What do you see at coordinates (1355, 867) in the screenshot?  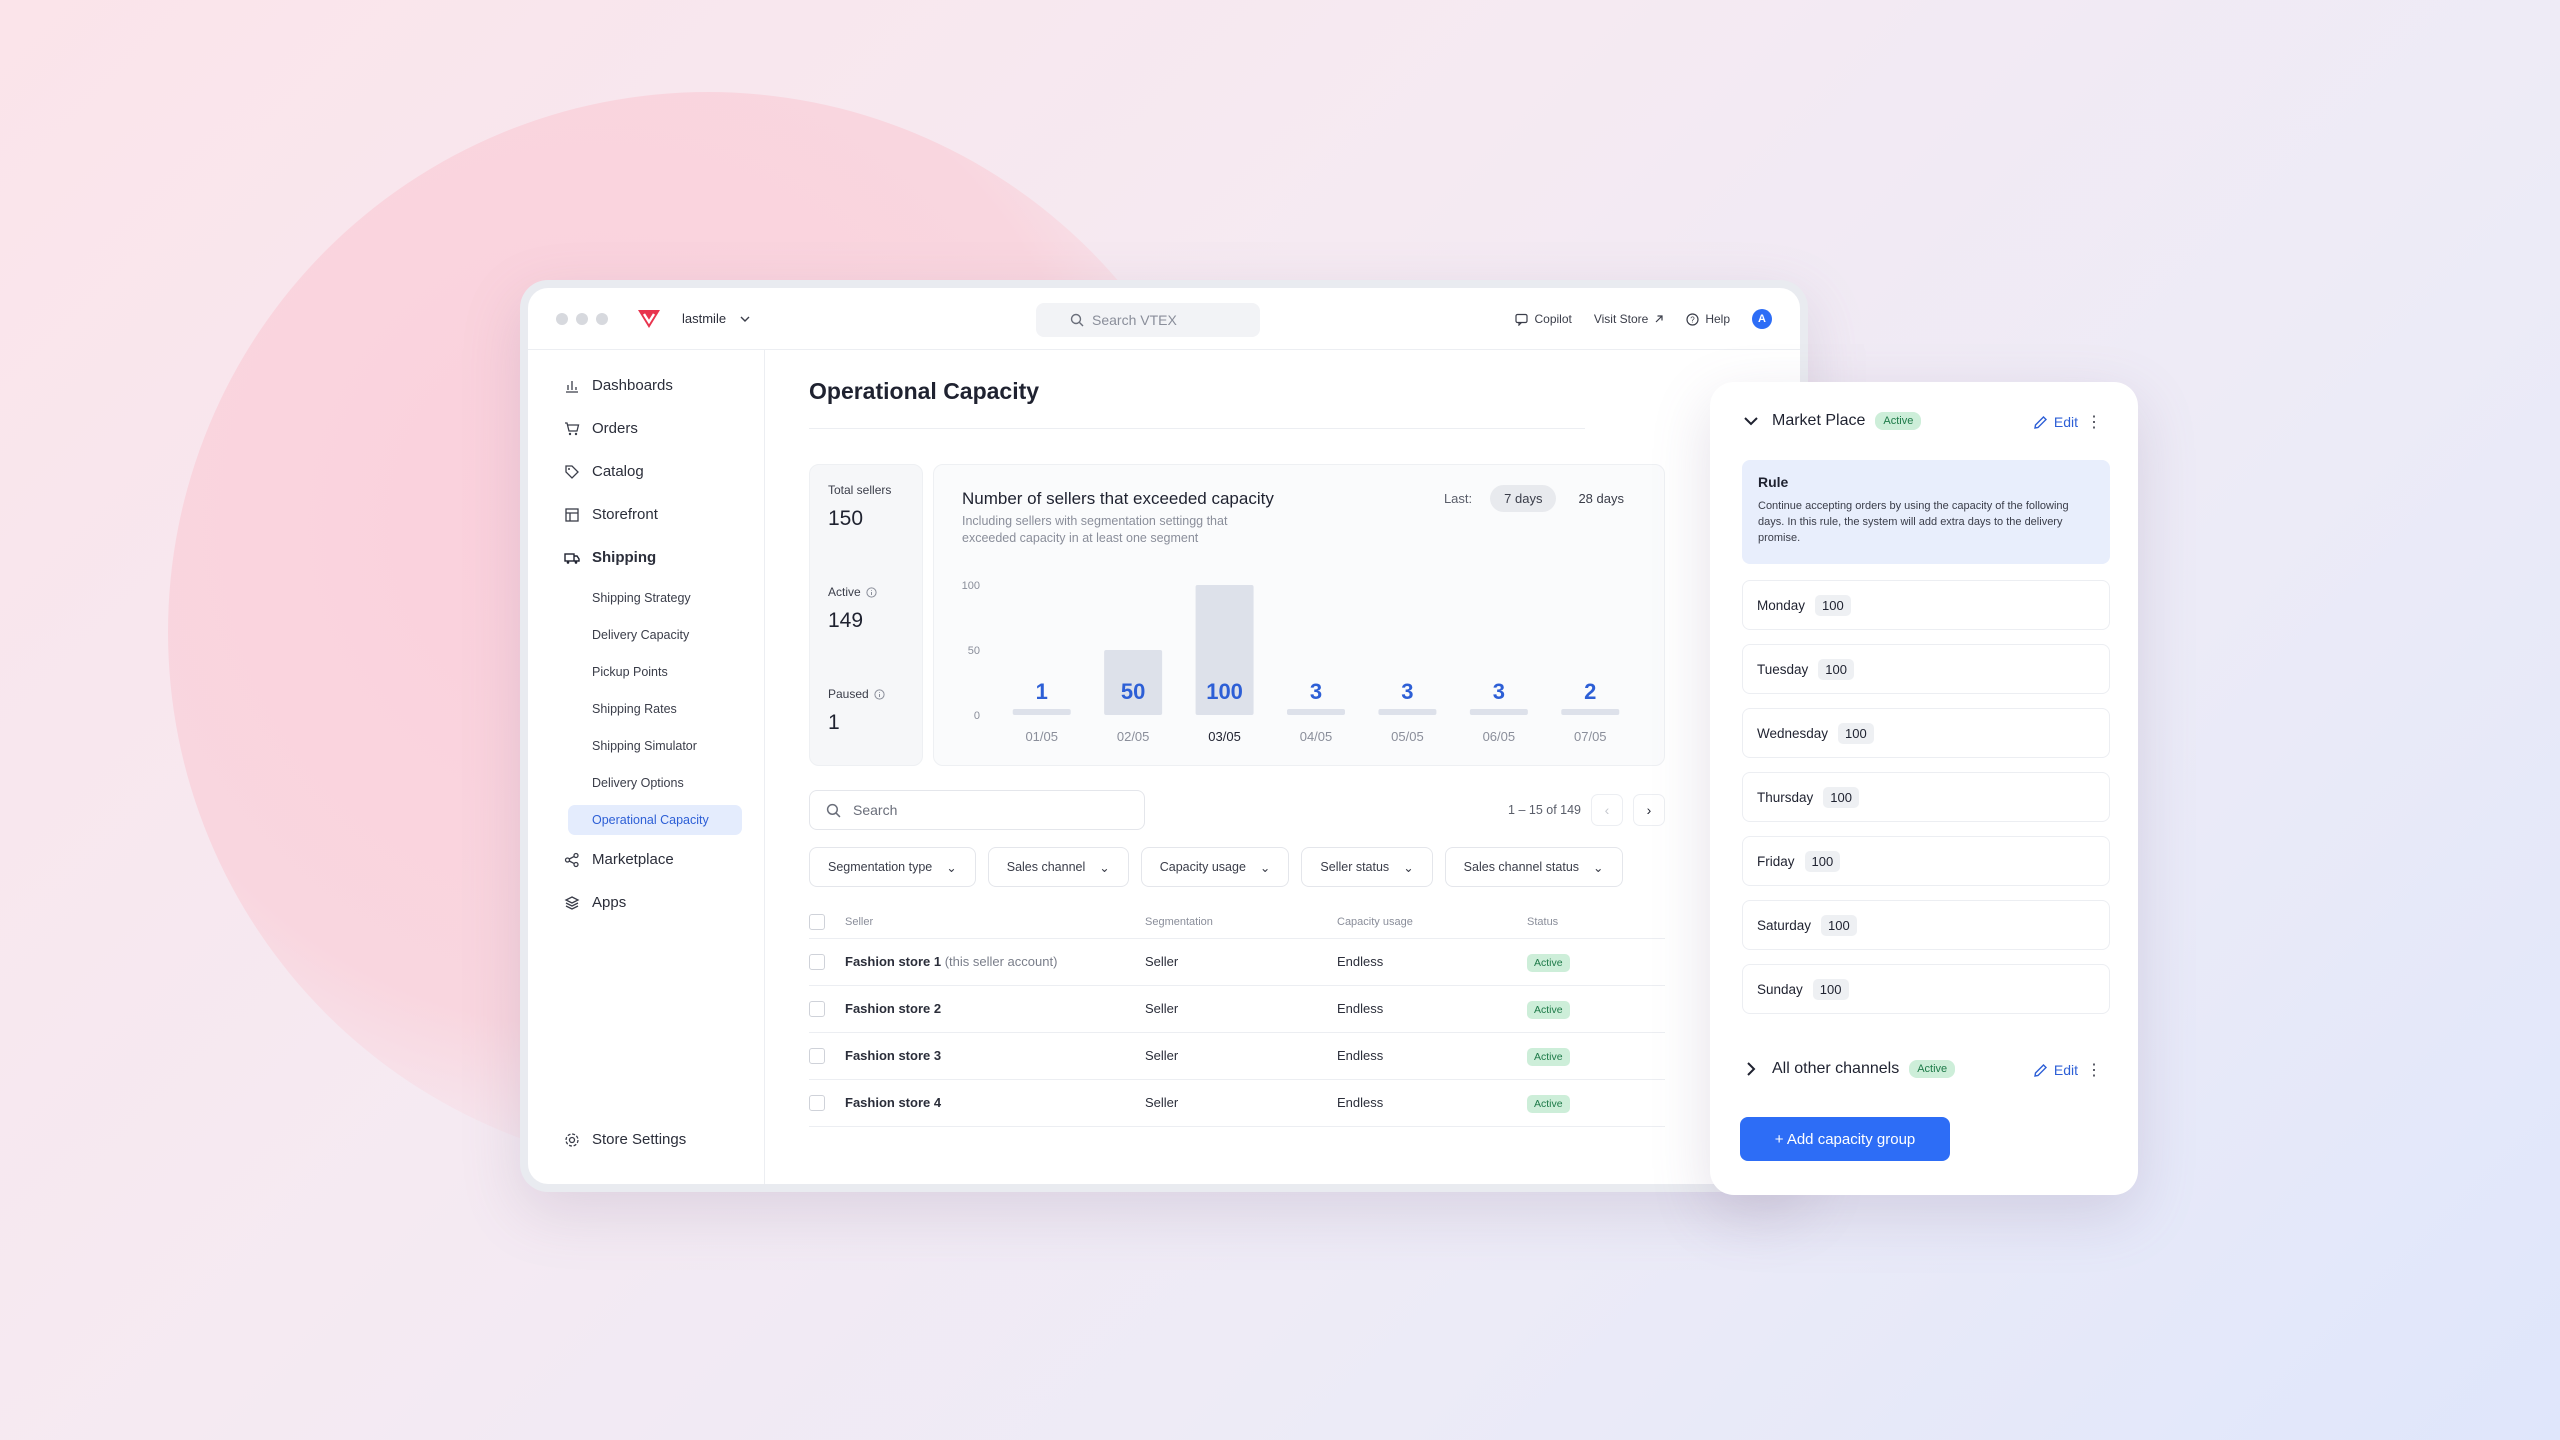 I see `filter-label: Seller status` at bounding box center [1355, 867].